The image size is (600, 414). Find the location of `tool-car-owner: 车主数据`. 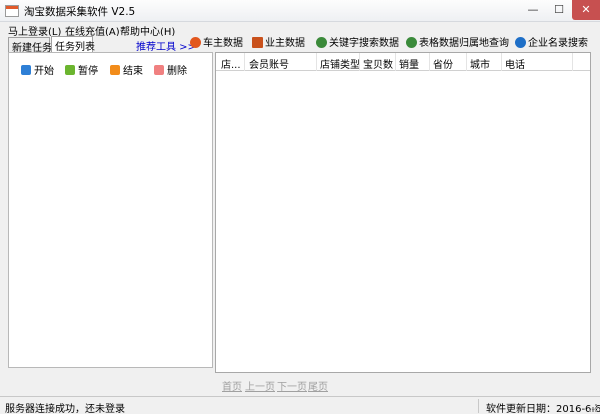

tool-car-owner: 车主数据 is located at coordinates (216, 44).